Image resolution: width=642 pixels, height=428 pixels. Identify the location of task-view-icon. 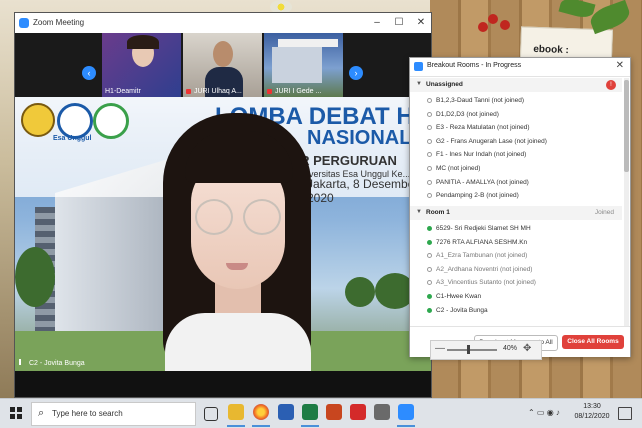
(211, 414).